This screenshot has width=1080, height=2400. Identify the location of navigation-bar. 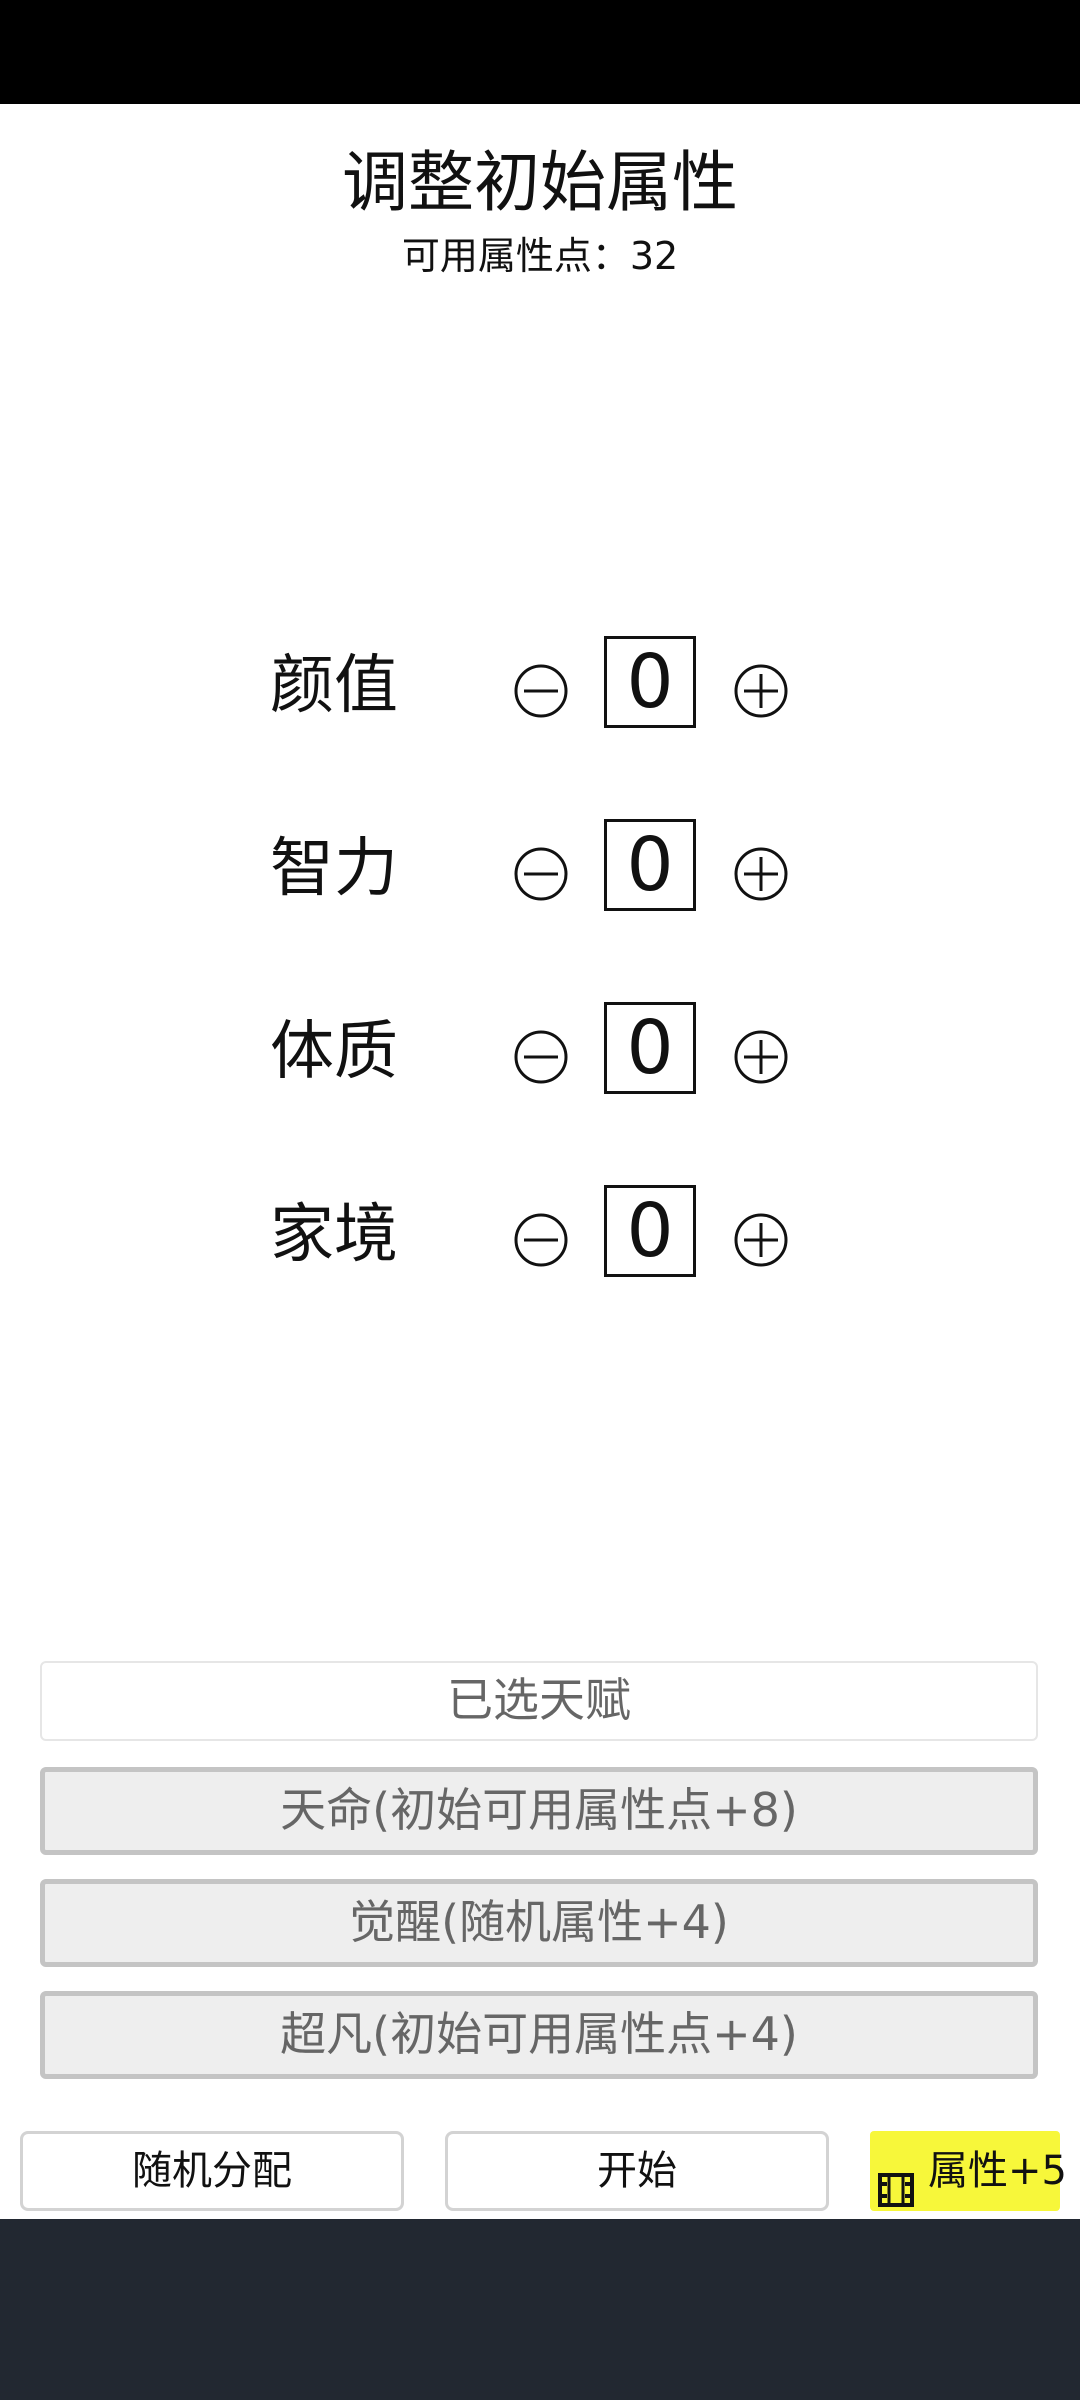
(540, 2309).